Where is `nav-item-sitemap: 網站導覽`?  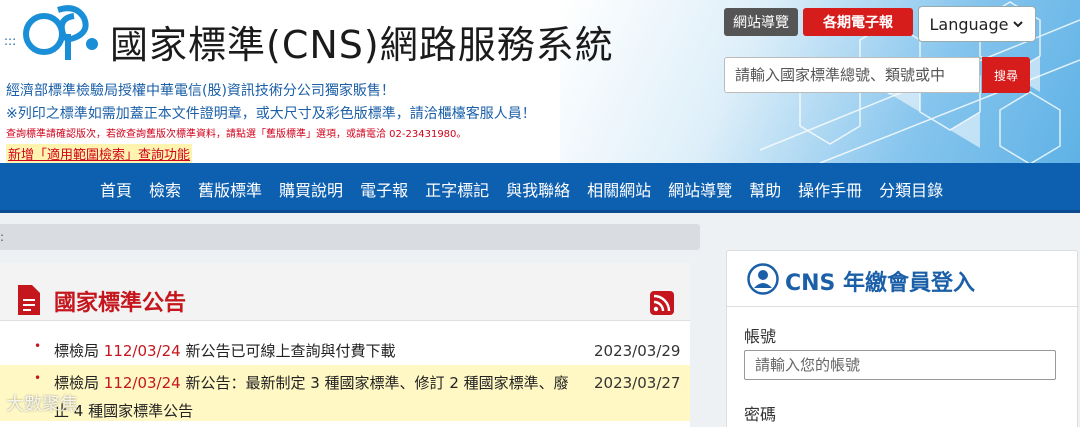 nav-item-sitemap: 網站導覽 is located at coordinates (700, 189).